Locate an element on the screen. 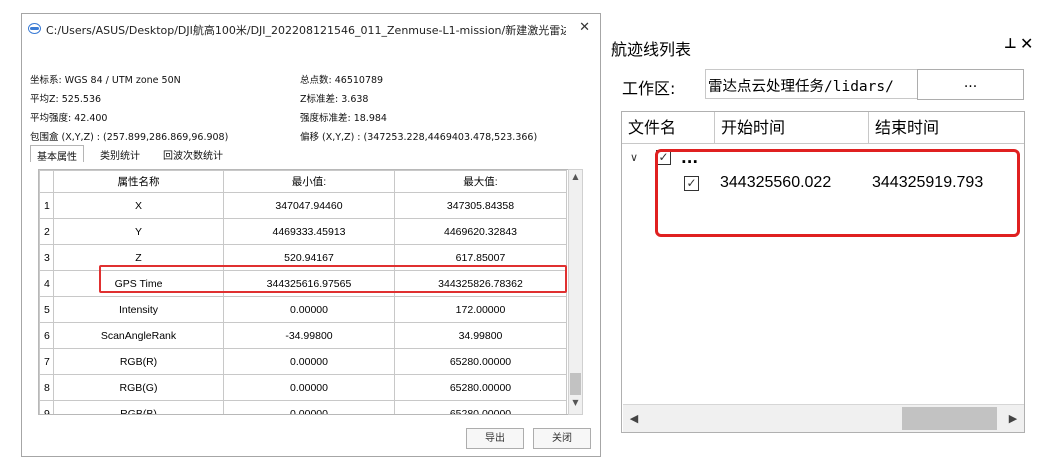  attribute-name-cell: GPS Time is located at coordinates (138, 283).